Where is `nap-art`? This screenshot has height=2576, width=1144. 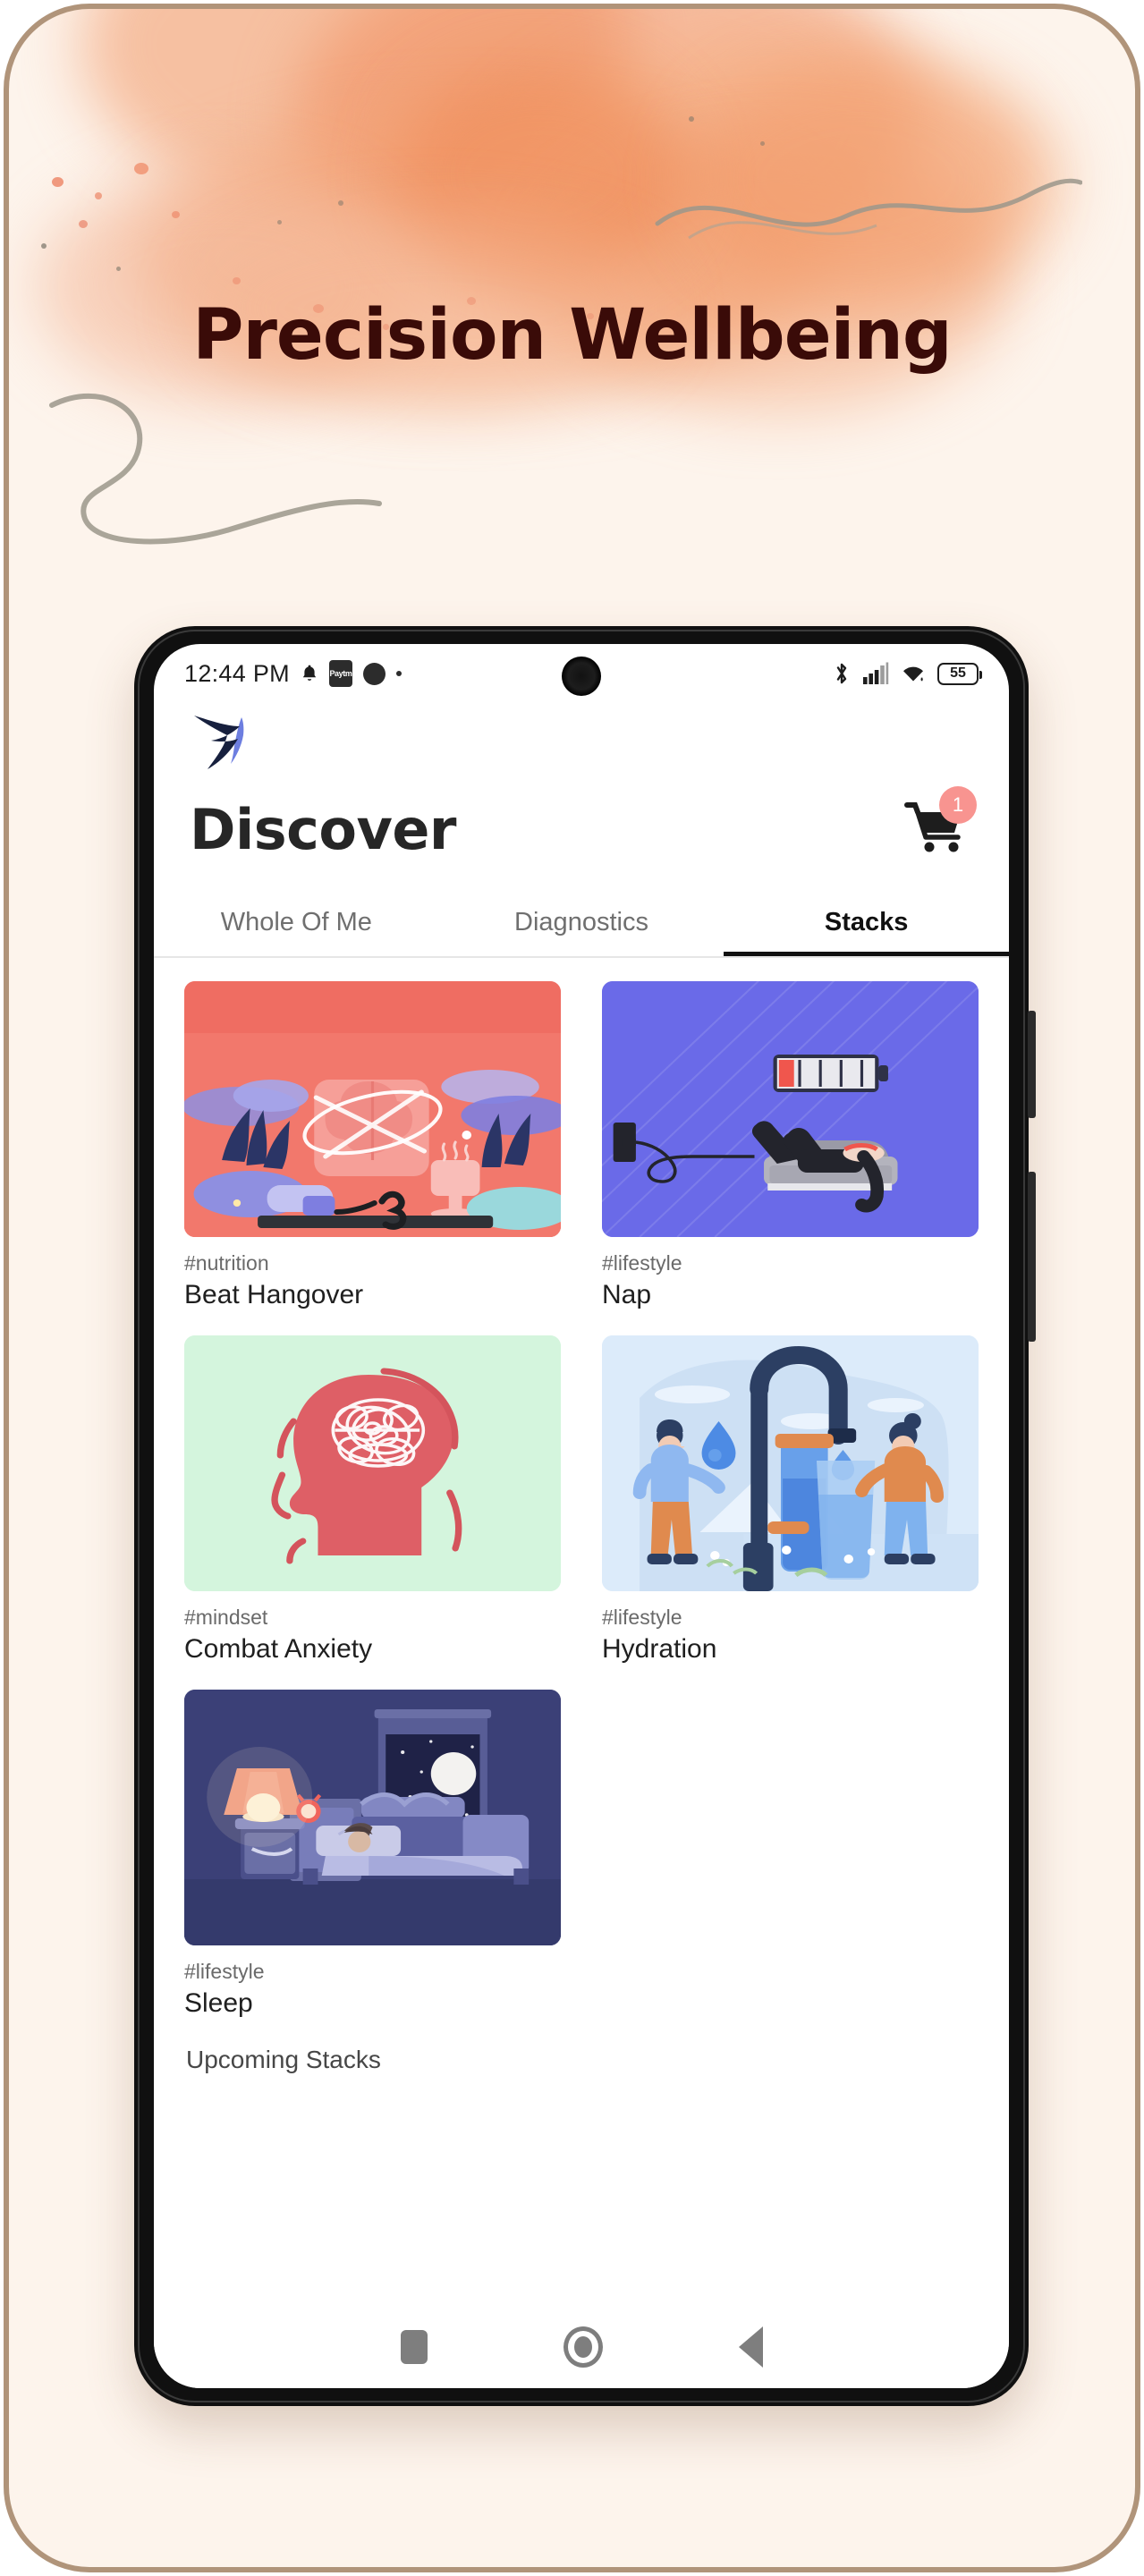
nap-art is located at coordinates (790, 1109).